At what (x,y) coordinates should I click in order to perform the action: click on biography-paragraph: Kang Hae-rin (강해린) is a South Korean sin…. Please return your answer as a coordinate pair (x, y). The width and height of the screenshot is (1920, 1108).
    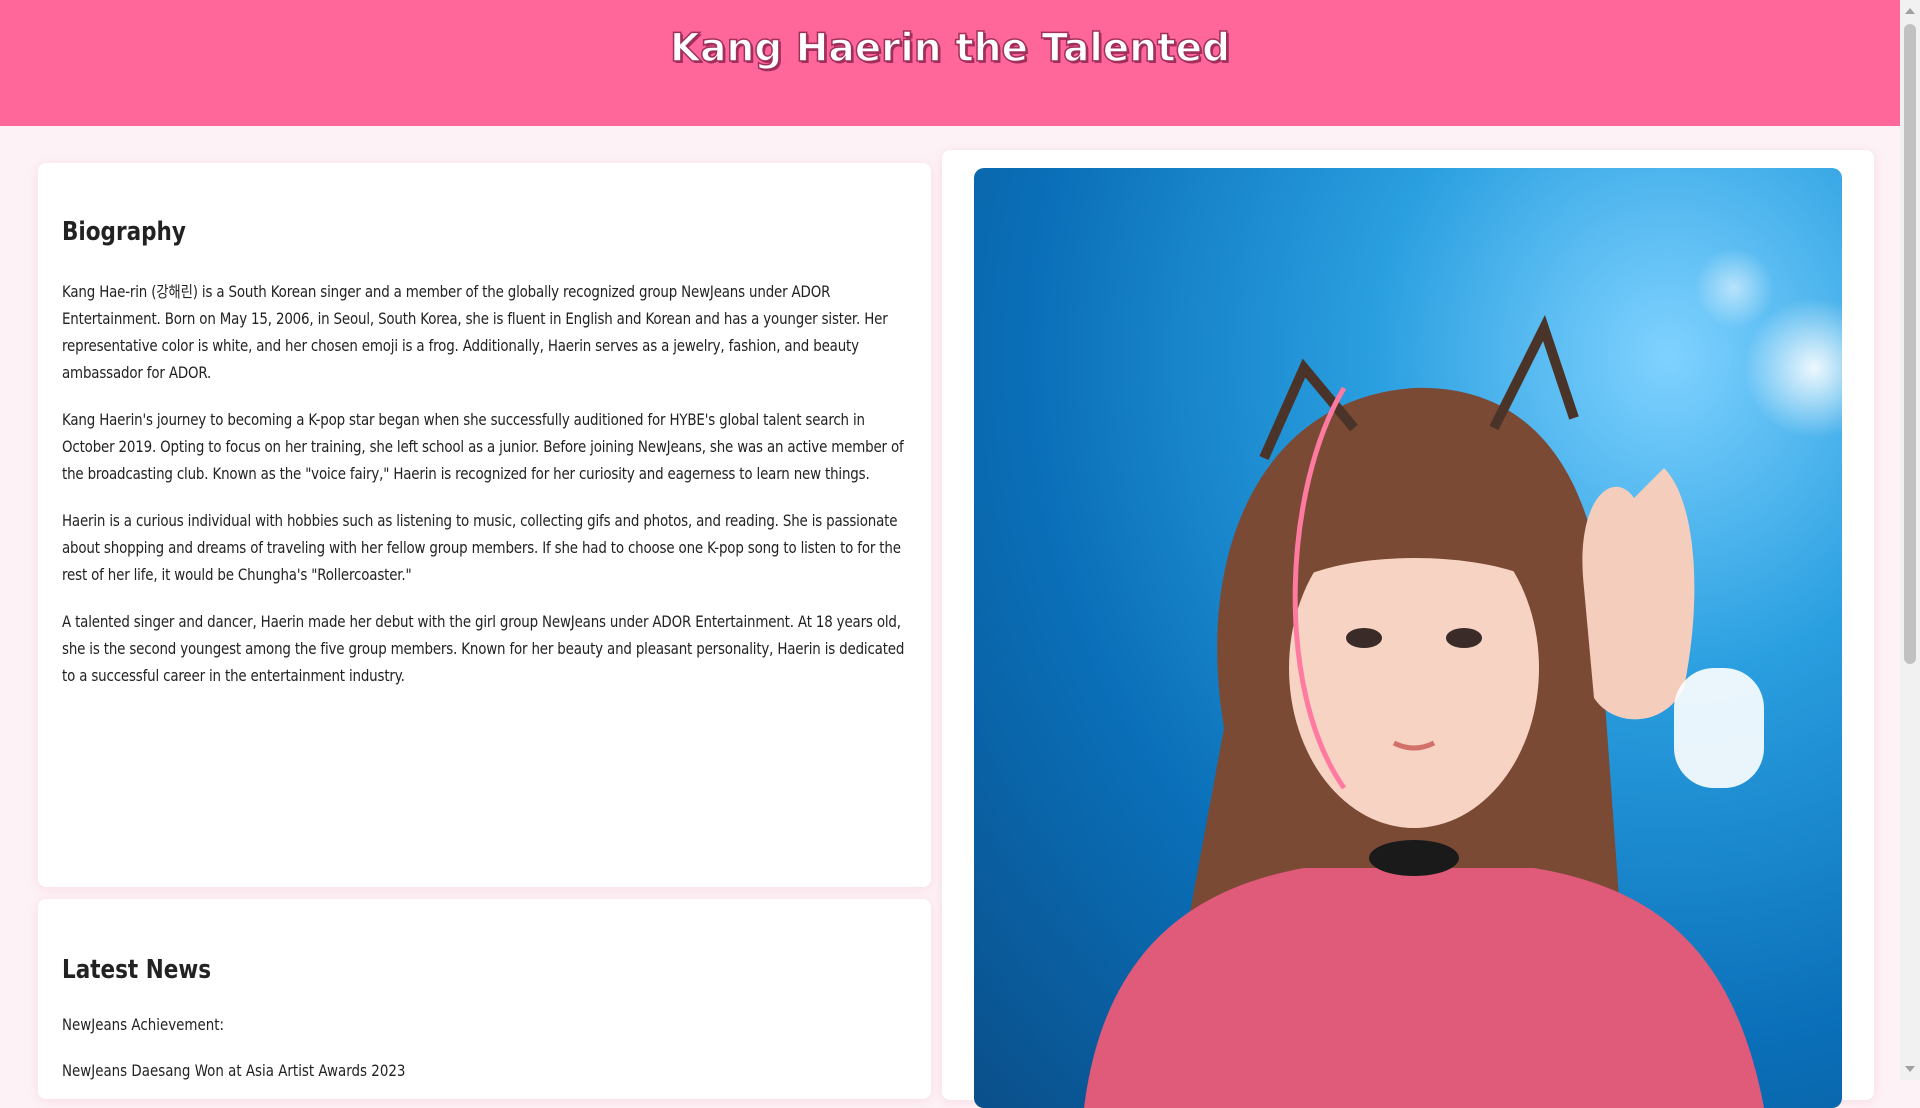
    Looking at the image, I should click on (475, 332).